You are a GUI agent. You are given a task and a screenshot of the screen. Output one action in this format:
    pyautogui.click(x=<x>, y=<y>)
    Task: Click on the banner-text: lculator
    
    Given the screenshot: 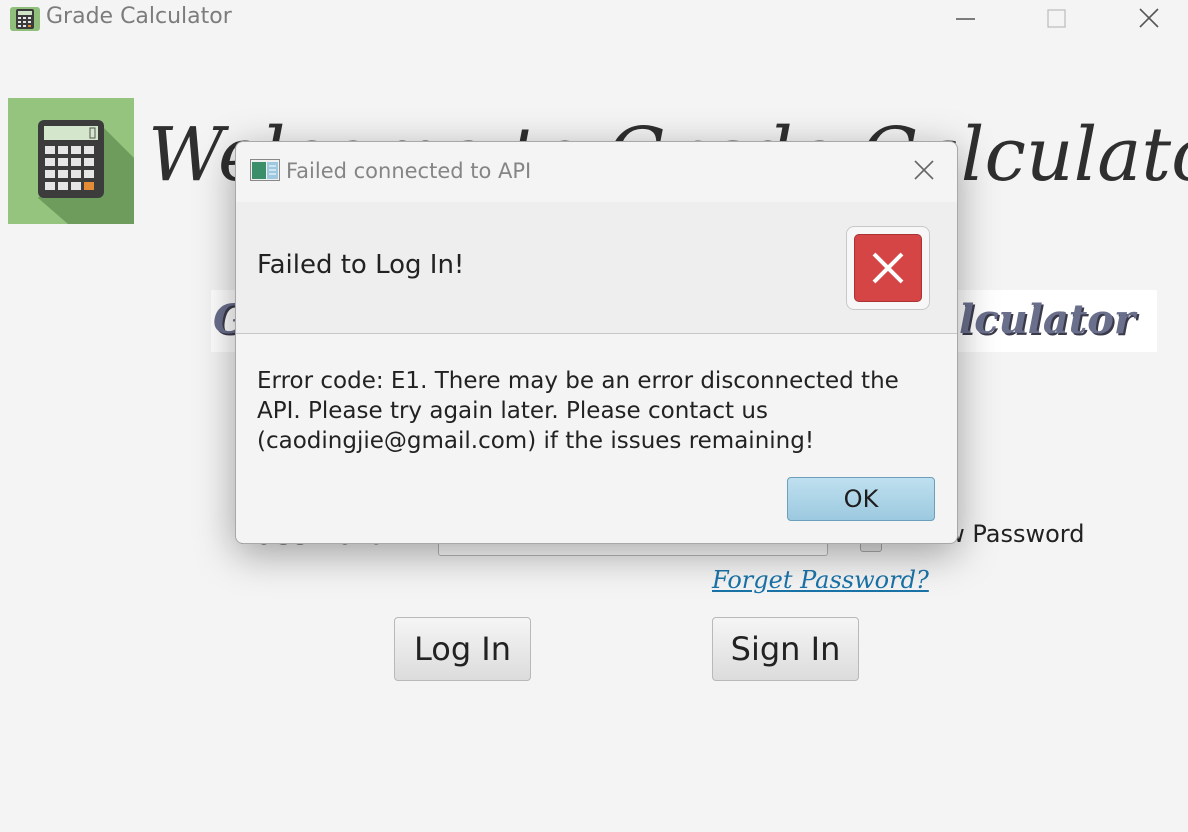 What is the action you would take?
    pyautogui.click(x=1047, y=319)
    